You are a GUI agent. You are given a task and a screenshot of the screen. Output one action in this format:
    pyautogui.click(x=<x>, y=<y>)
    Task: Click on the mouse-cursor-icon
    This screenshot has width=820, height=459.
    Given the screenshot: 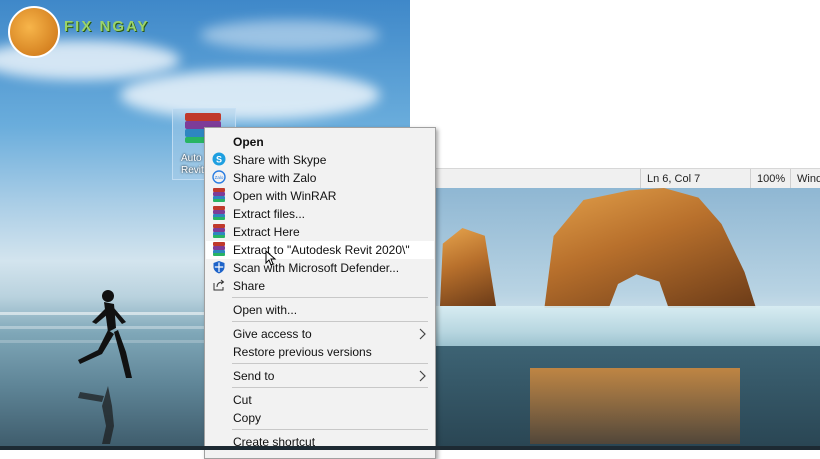 What is the action you would take?
    pyautogui.click(x=271, y=258)
    